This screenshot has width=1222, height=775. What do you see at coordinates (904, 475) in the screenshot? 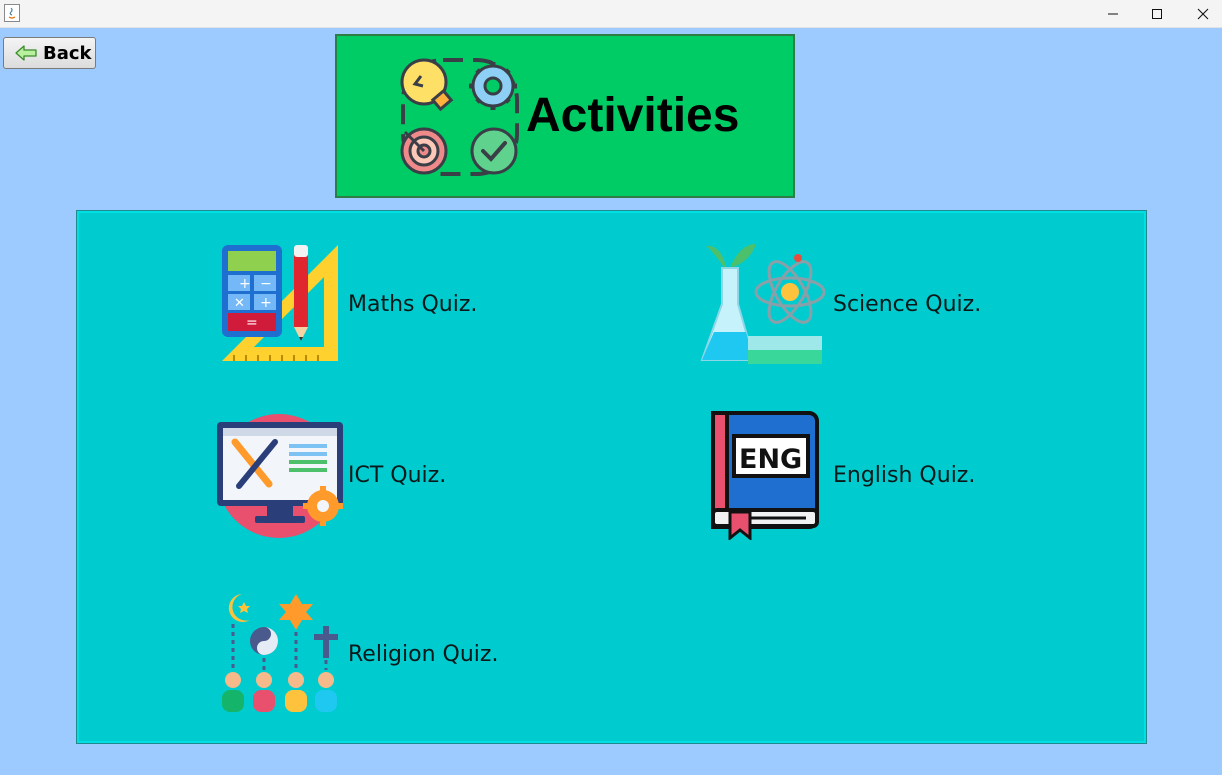
I see `english-quiz-label: English Quiz.` at bounding box center [904, 475].